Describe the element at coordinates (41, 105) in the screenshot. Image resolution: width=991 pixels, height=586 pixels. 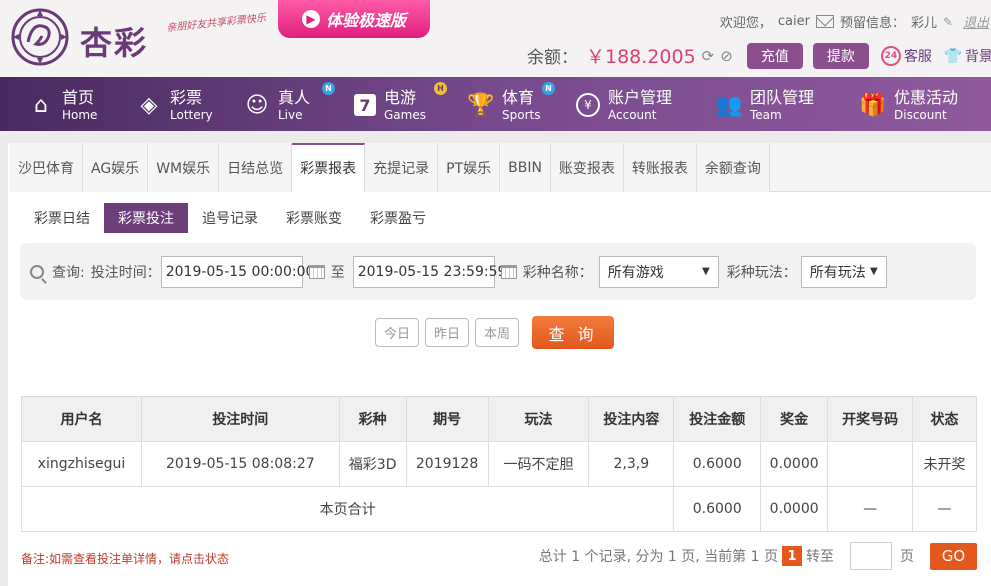
I see `home-icon: ⌂` at that location.